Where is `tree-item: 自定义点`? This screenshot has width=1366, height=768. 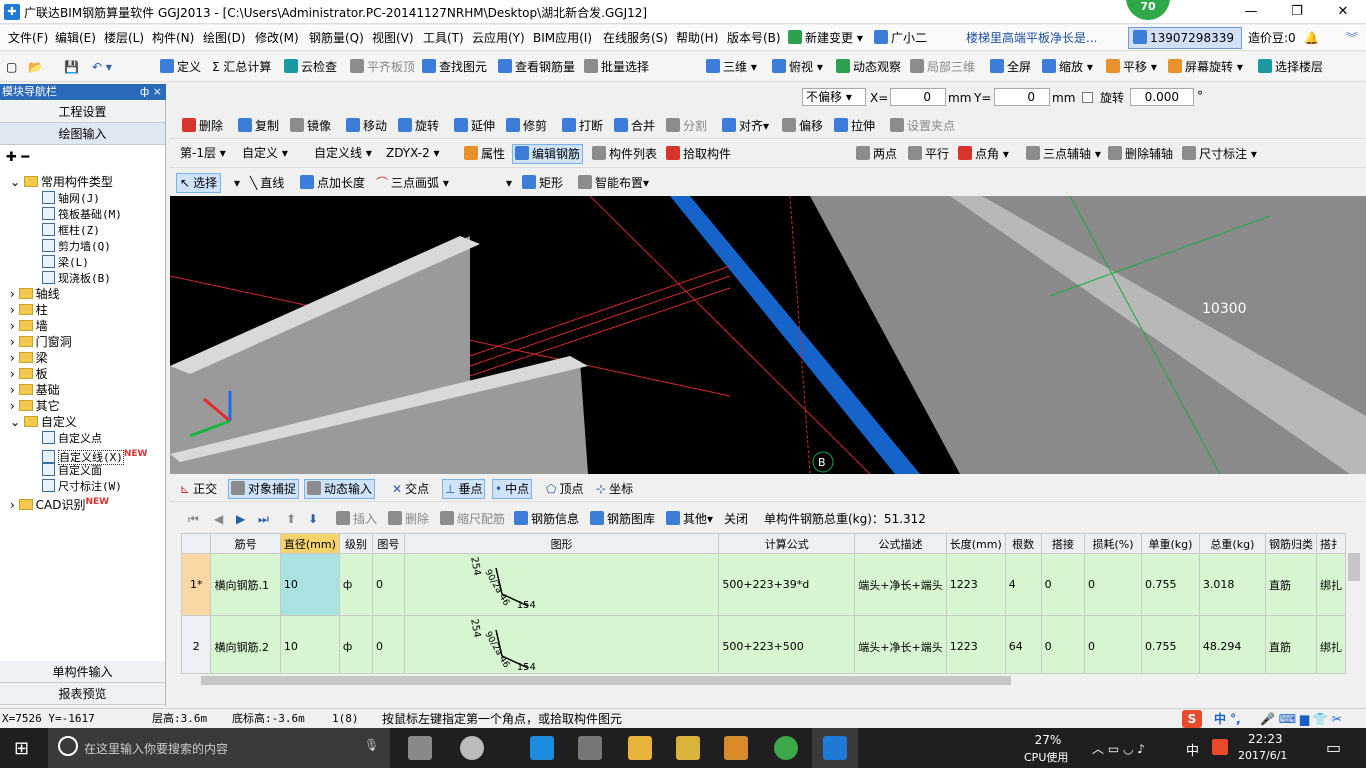
tree-item: 自定义点 is located at coordinates (72, 438).